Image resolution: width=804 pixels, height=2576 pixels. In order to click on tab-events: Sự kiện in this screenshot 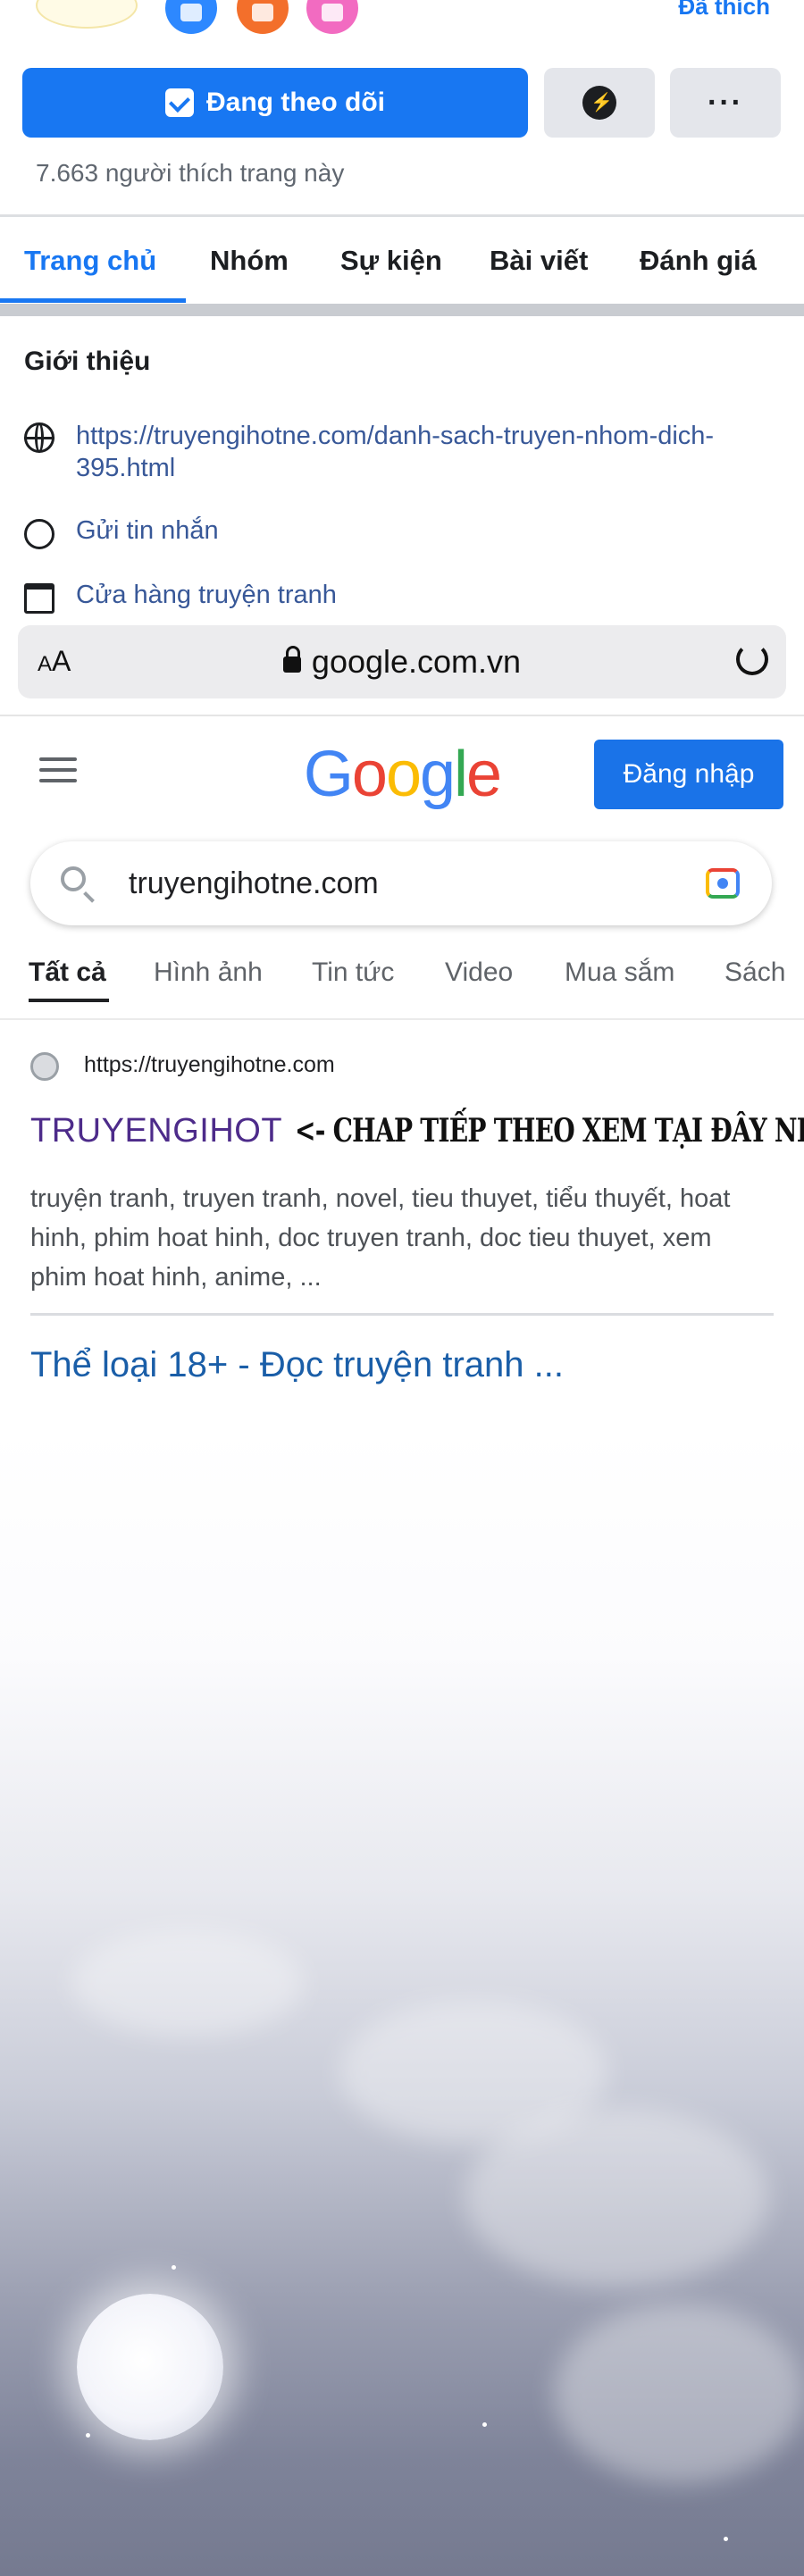, I will do `click(391, 261)`.